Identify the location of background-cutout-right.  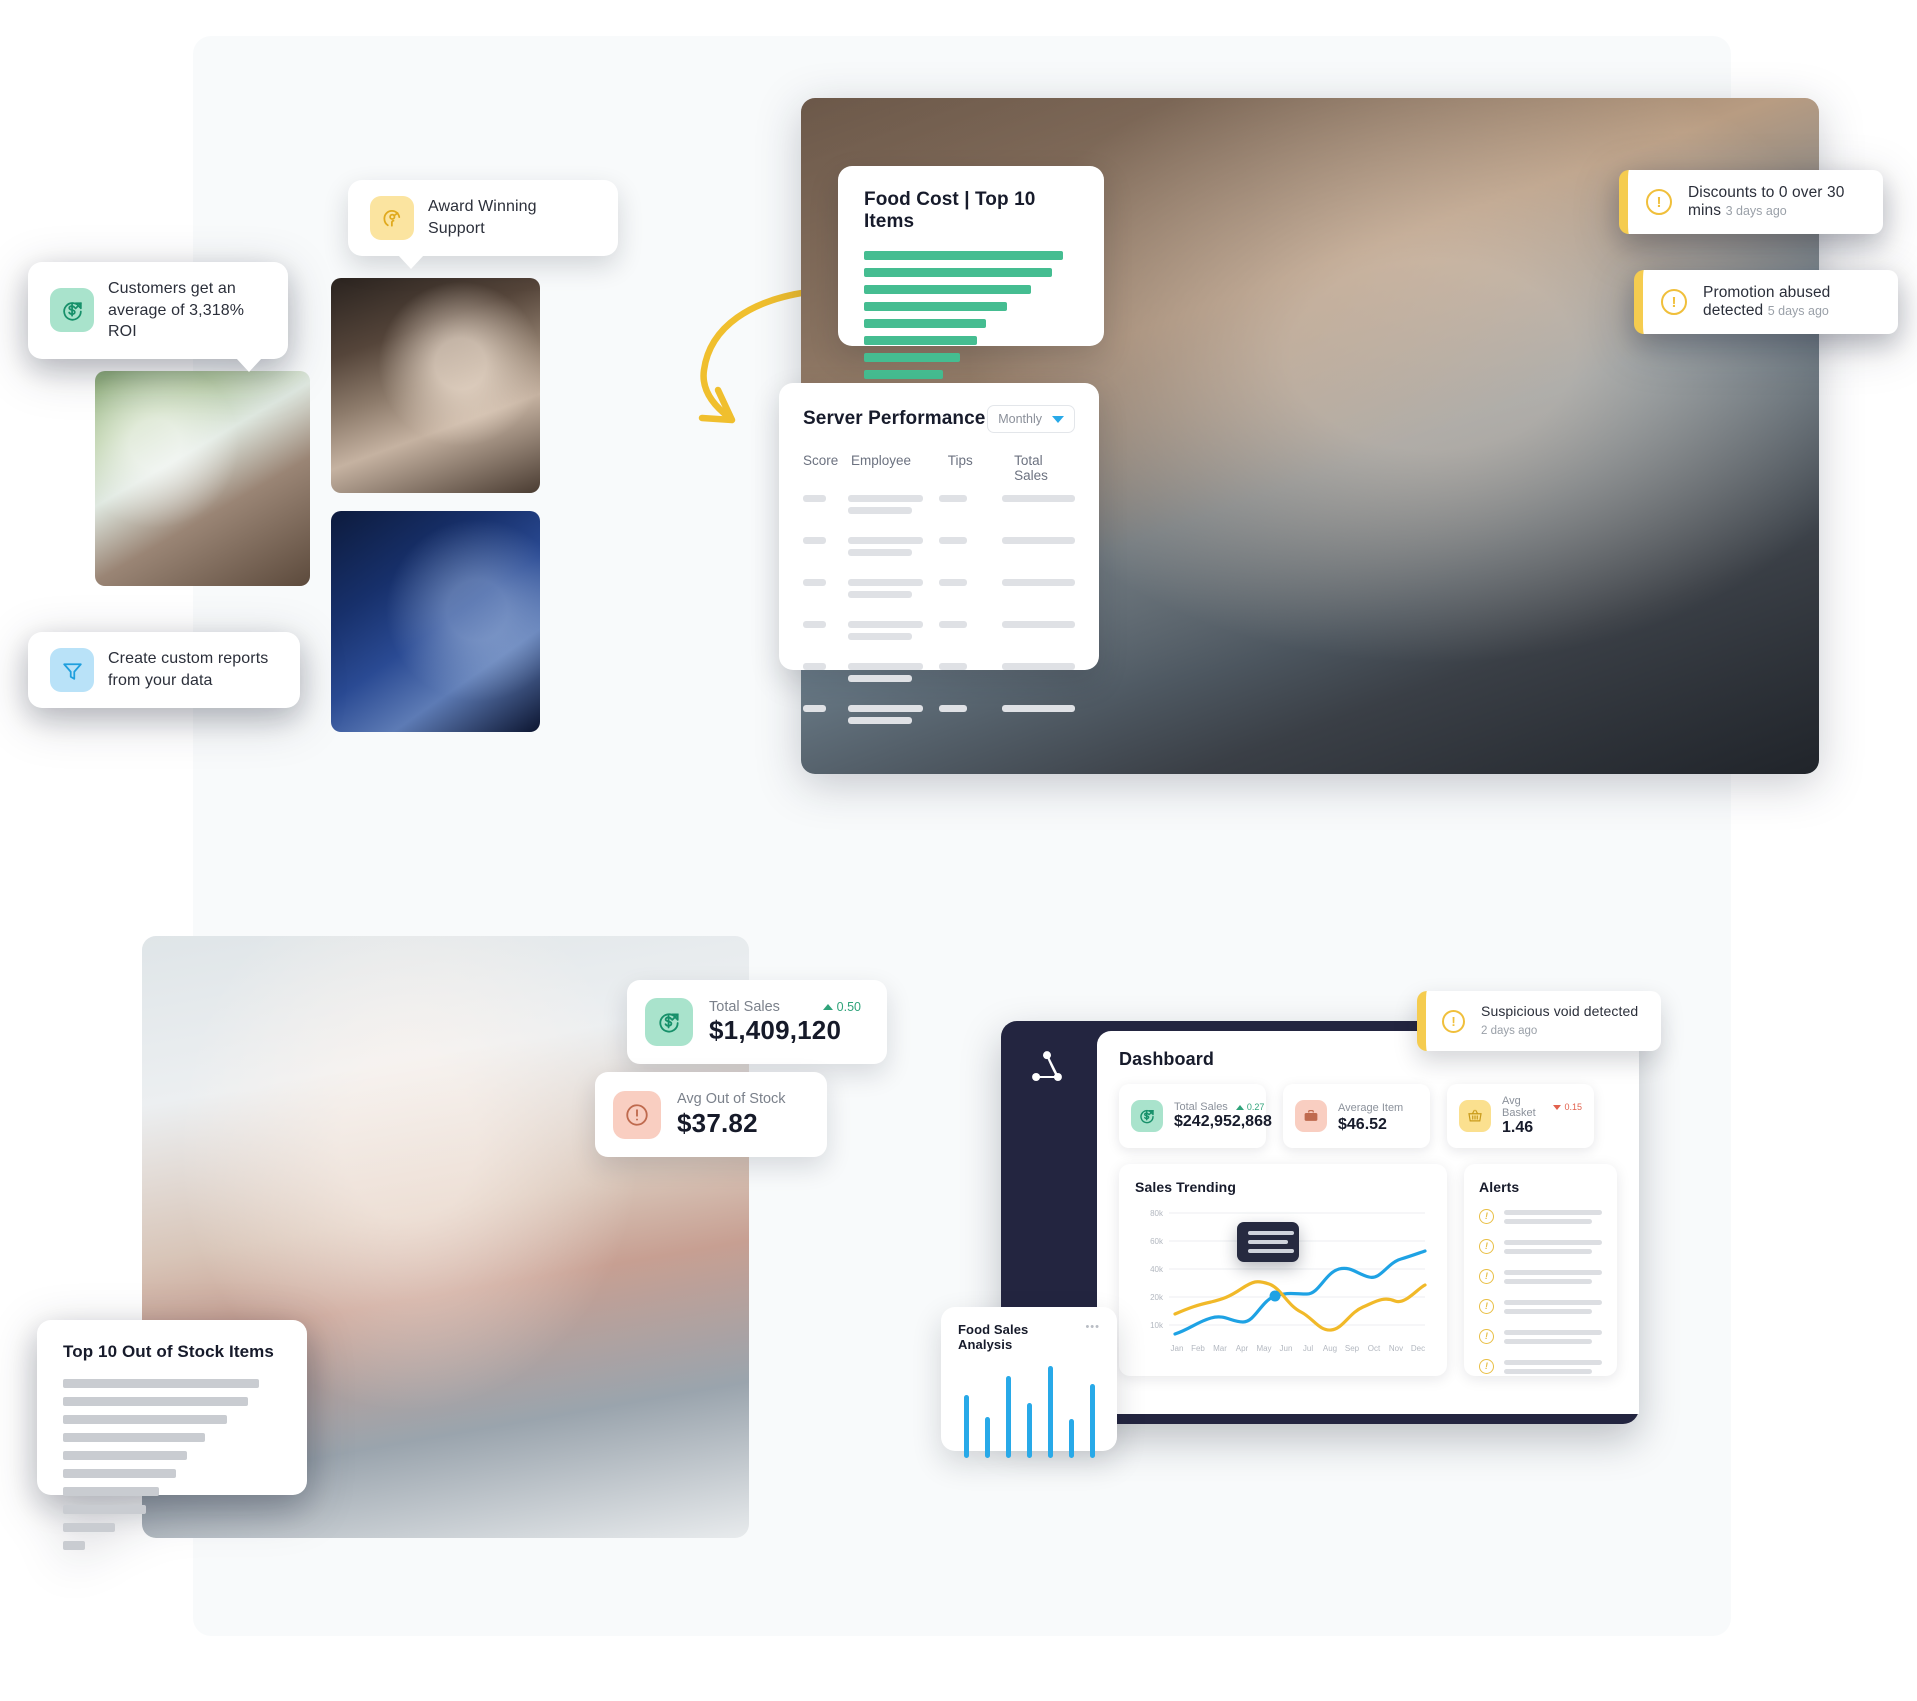
(1824, 1250).